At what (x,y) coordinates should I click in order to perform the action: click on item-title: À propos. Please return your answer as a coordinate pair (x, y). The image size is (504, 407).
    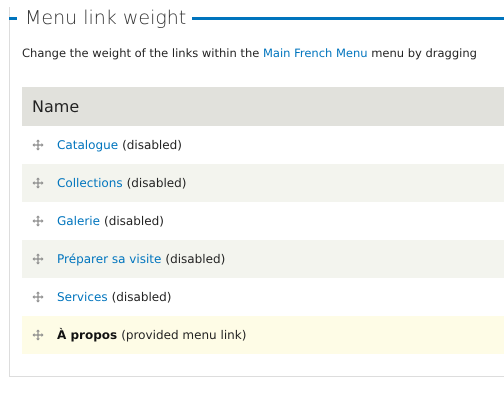
    Looking at the image, I should click on (87, 335).